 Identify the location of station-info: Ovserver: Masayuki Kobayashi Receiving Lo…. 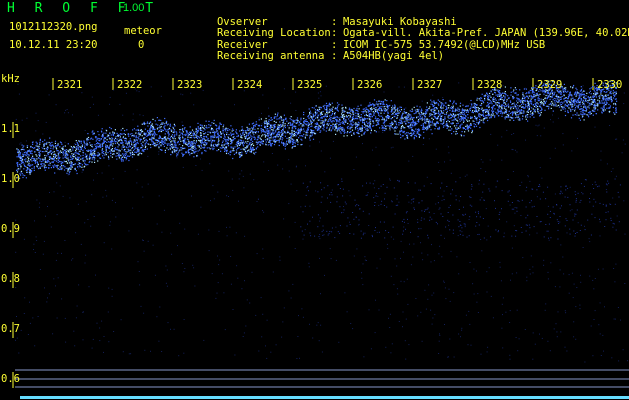
(404, 33).